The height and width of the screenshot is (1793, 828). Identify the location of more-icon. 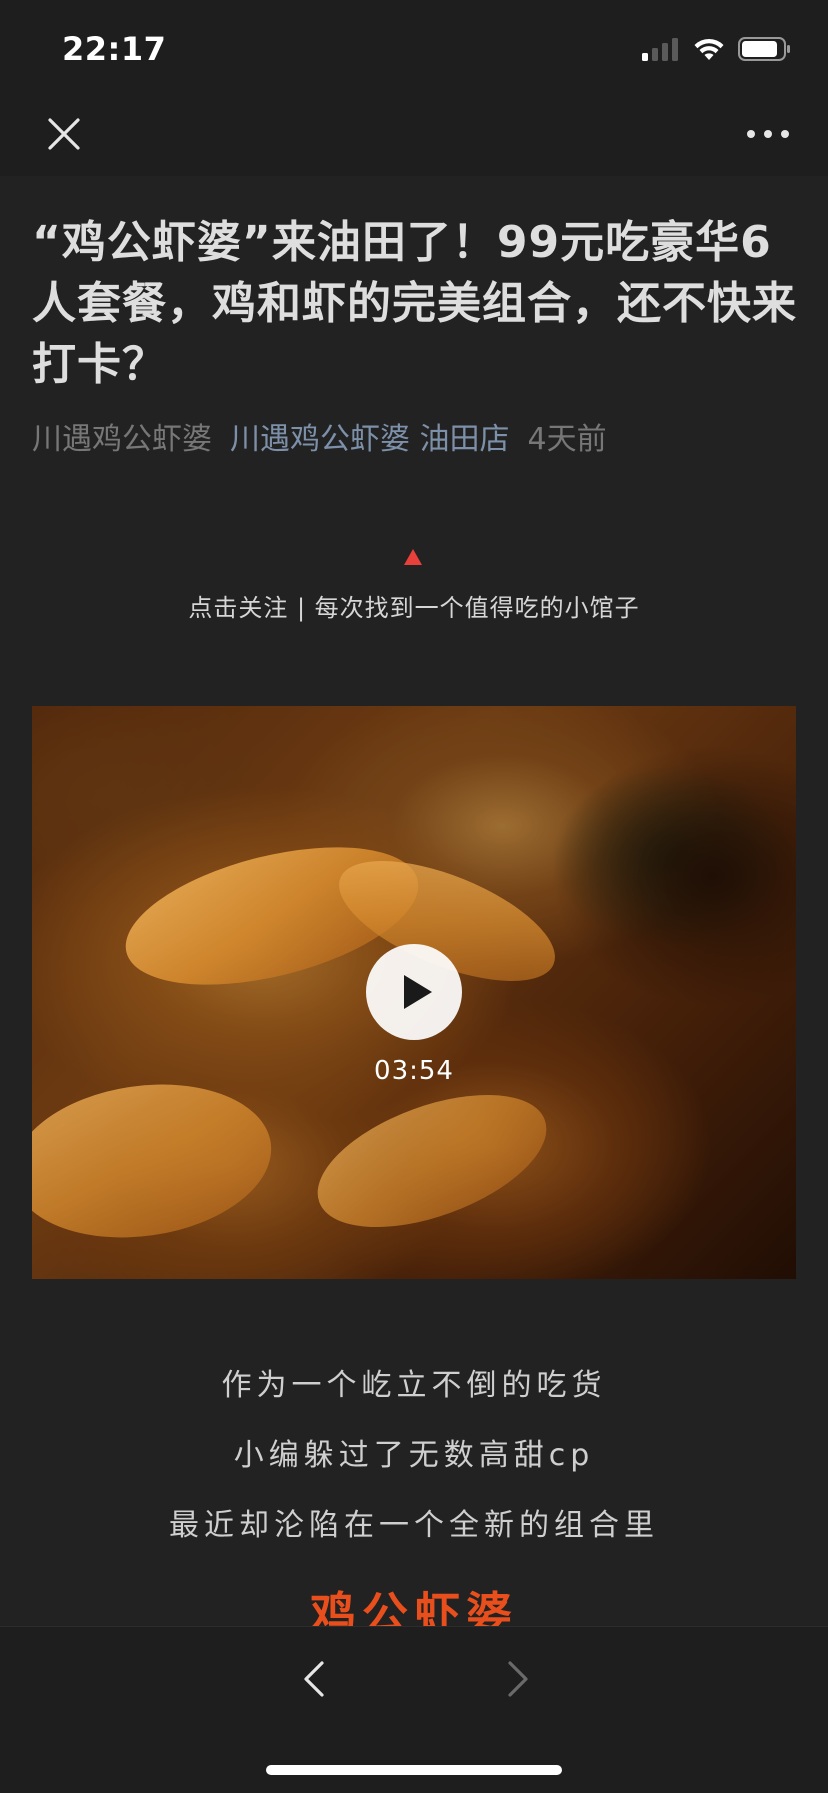
(768, 134).